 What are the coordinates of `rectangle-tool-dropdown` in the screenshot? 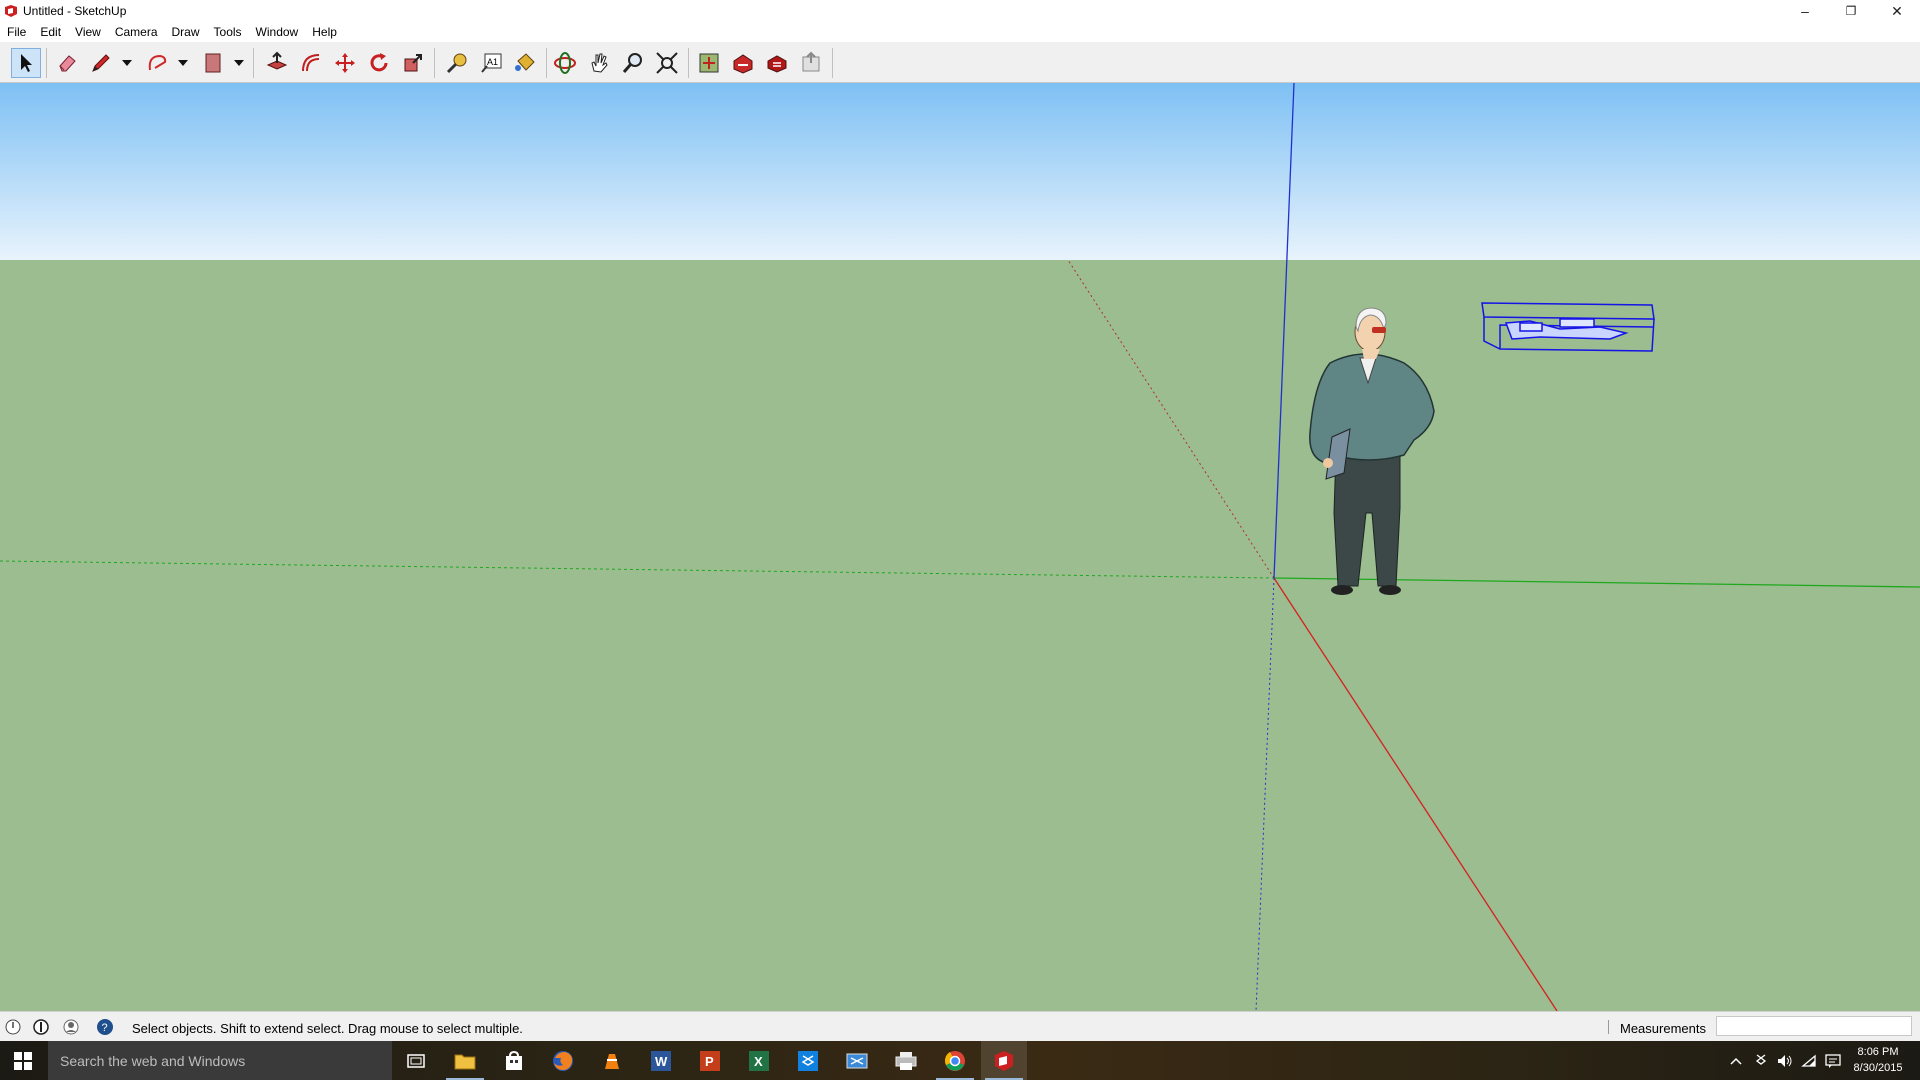 It's located at (239, 63).